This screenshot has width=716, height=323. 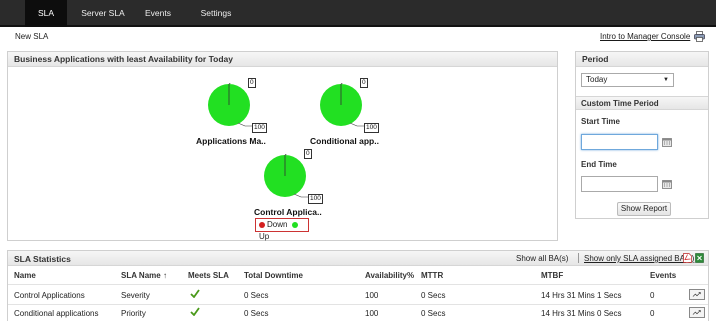 I want to click on row-2-downtime: 0 Secs, so click(x=256, y=313).